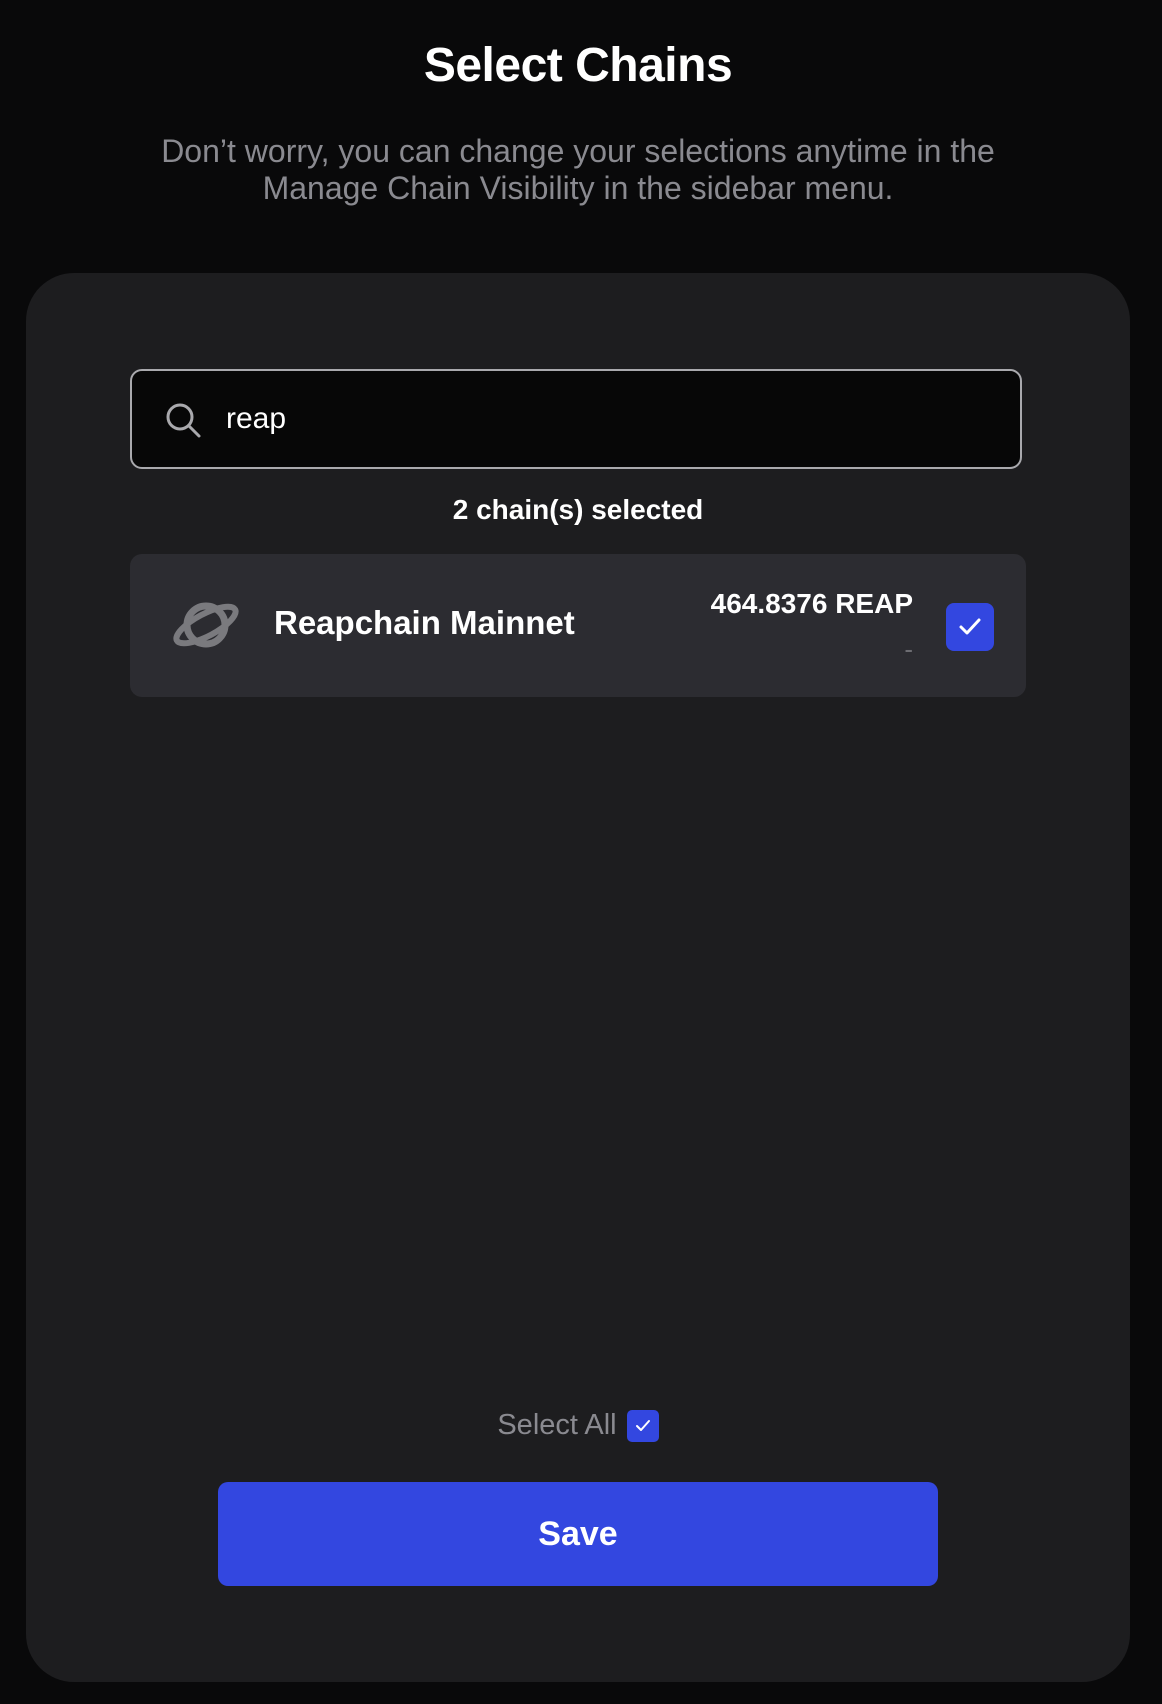  I want to click on page-title: Select Chains, so click(578, 65).